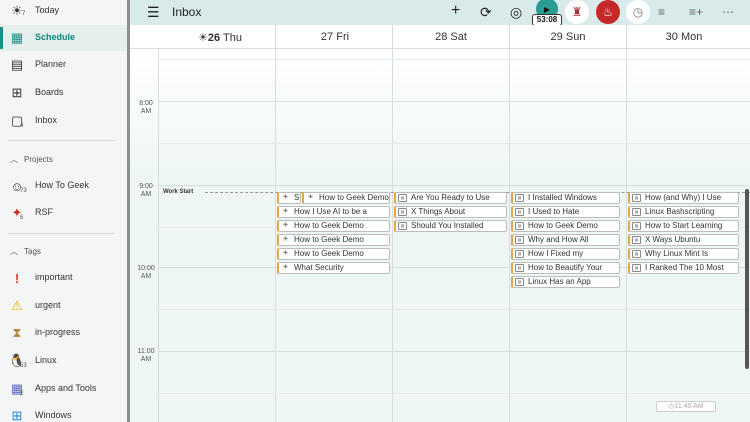  Describe the element at coordinates (187, 12) in the screenshot. I see `page-title: Inbox` at that location.